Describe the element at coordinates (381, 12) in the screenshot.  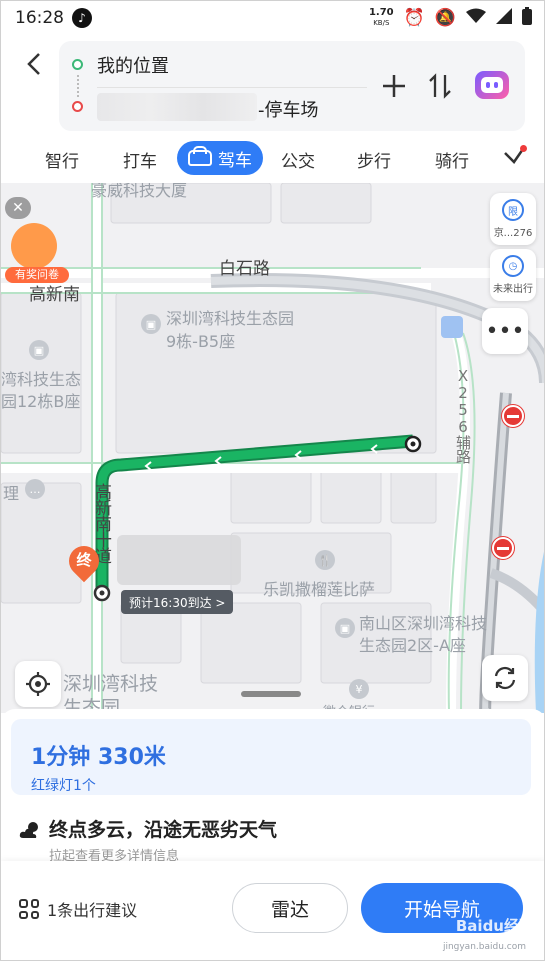
I see `network-speed-value: 1.70` at that location.